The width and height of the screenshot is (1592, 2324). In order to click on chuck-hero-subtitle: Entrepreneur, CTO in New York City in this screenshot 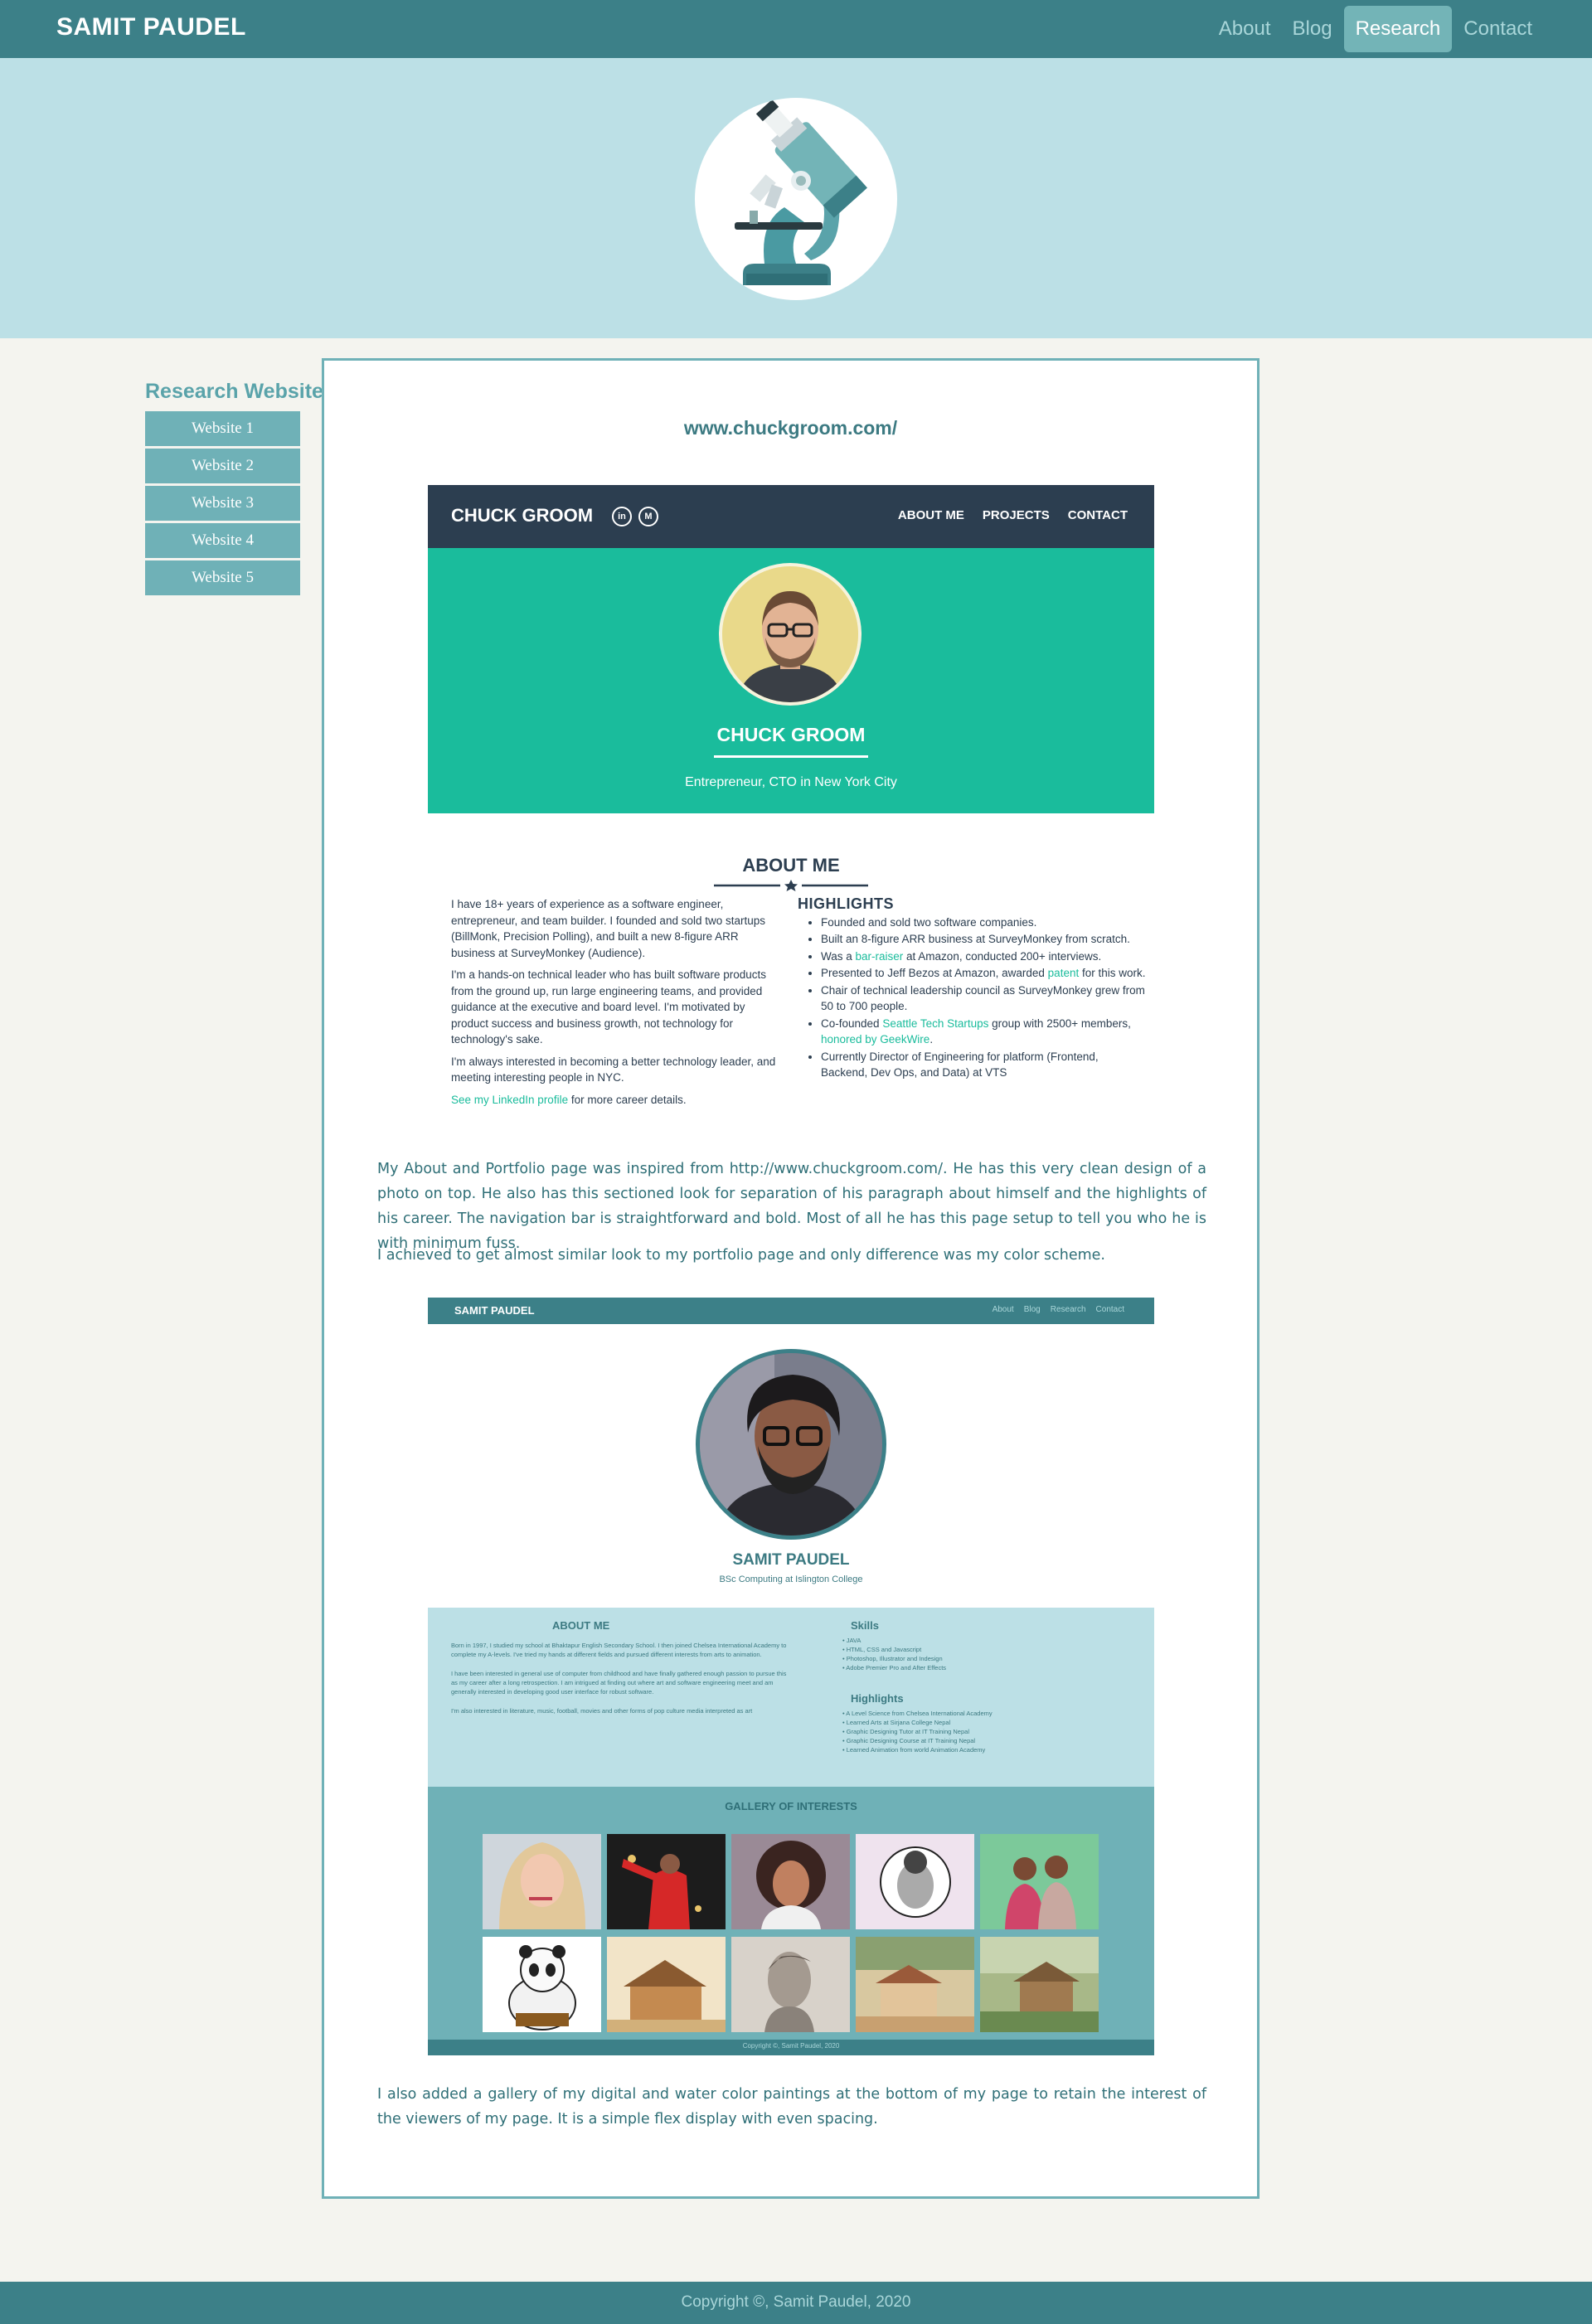, I will do `click(791, 782)`.